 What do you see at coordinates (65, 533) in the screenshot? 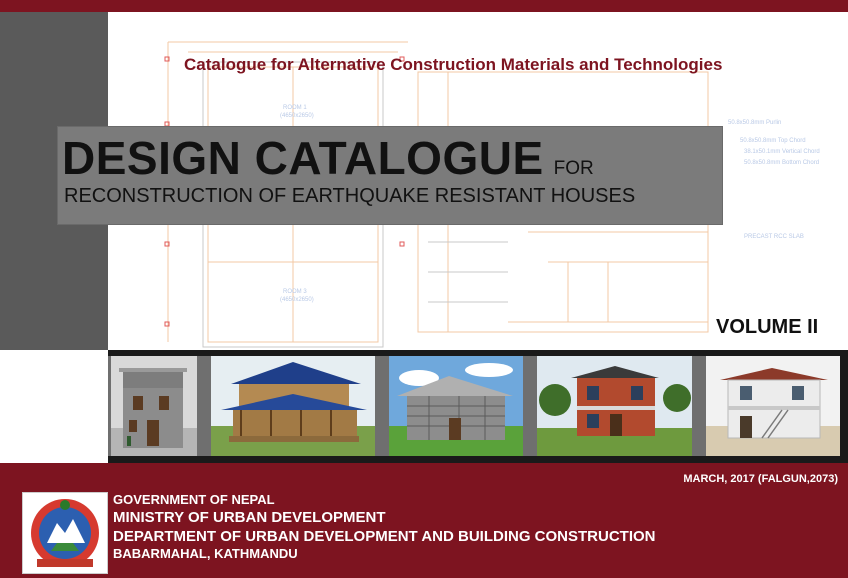
I see `nepal-government-emblem-icon` at bounding box center [65, 533].